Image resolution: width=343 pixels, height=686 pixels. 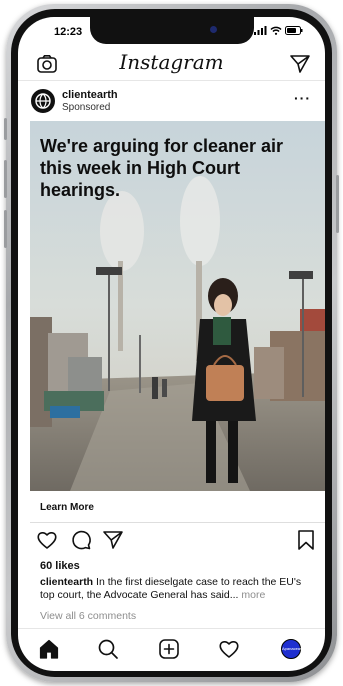 I want to click on app-header: Instagram, so click(x=171, y=64).